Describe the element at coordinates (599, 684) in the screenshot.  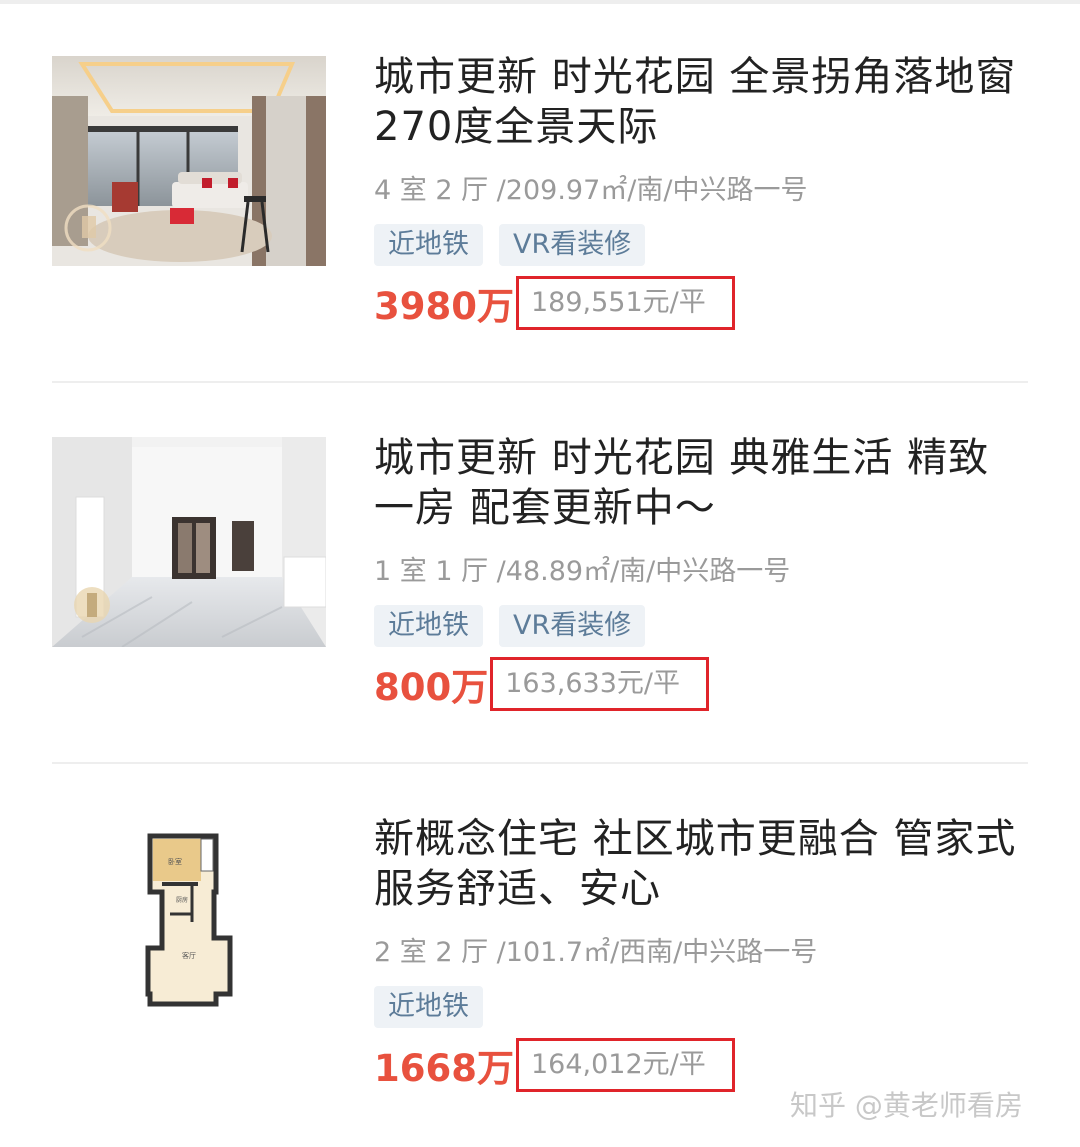
I see `unit-price-highlight: 163,633元/平` at that location.